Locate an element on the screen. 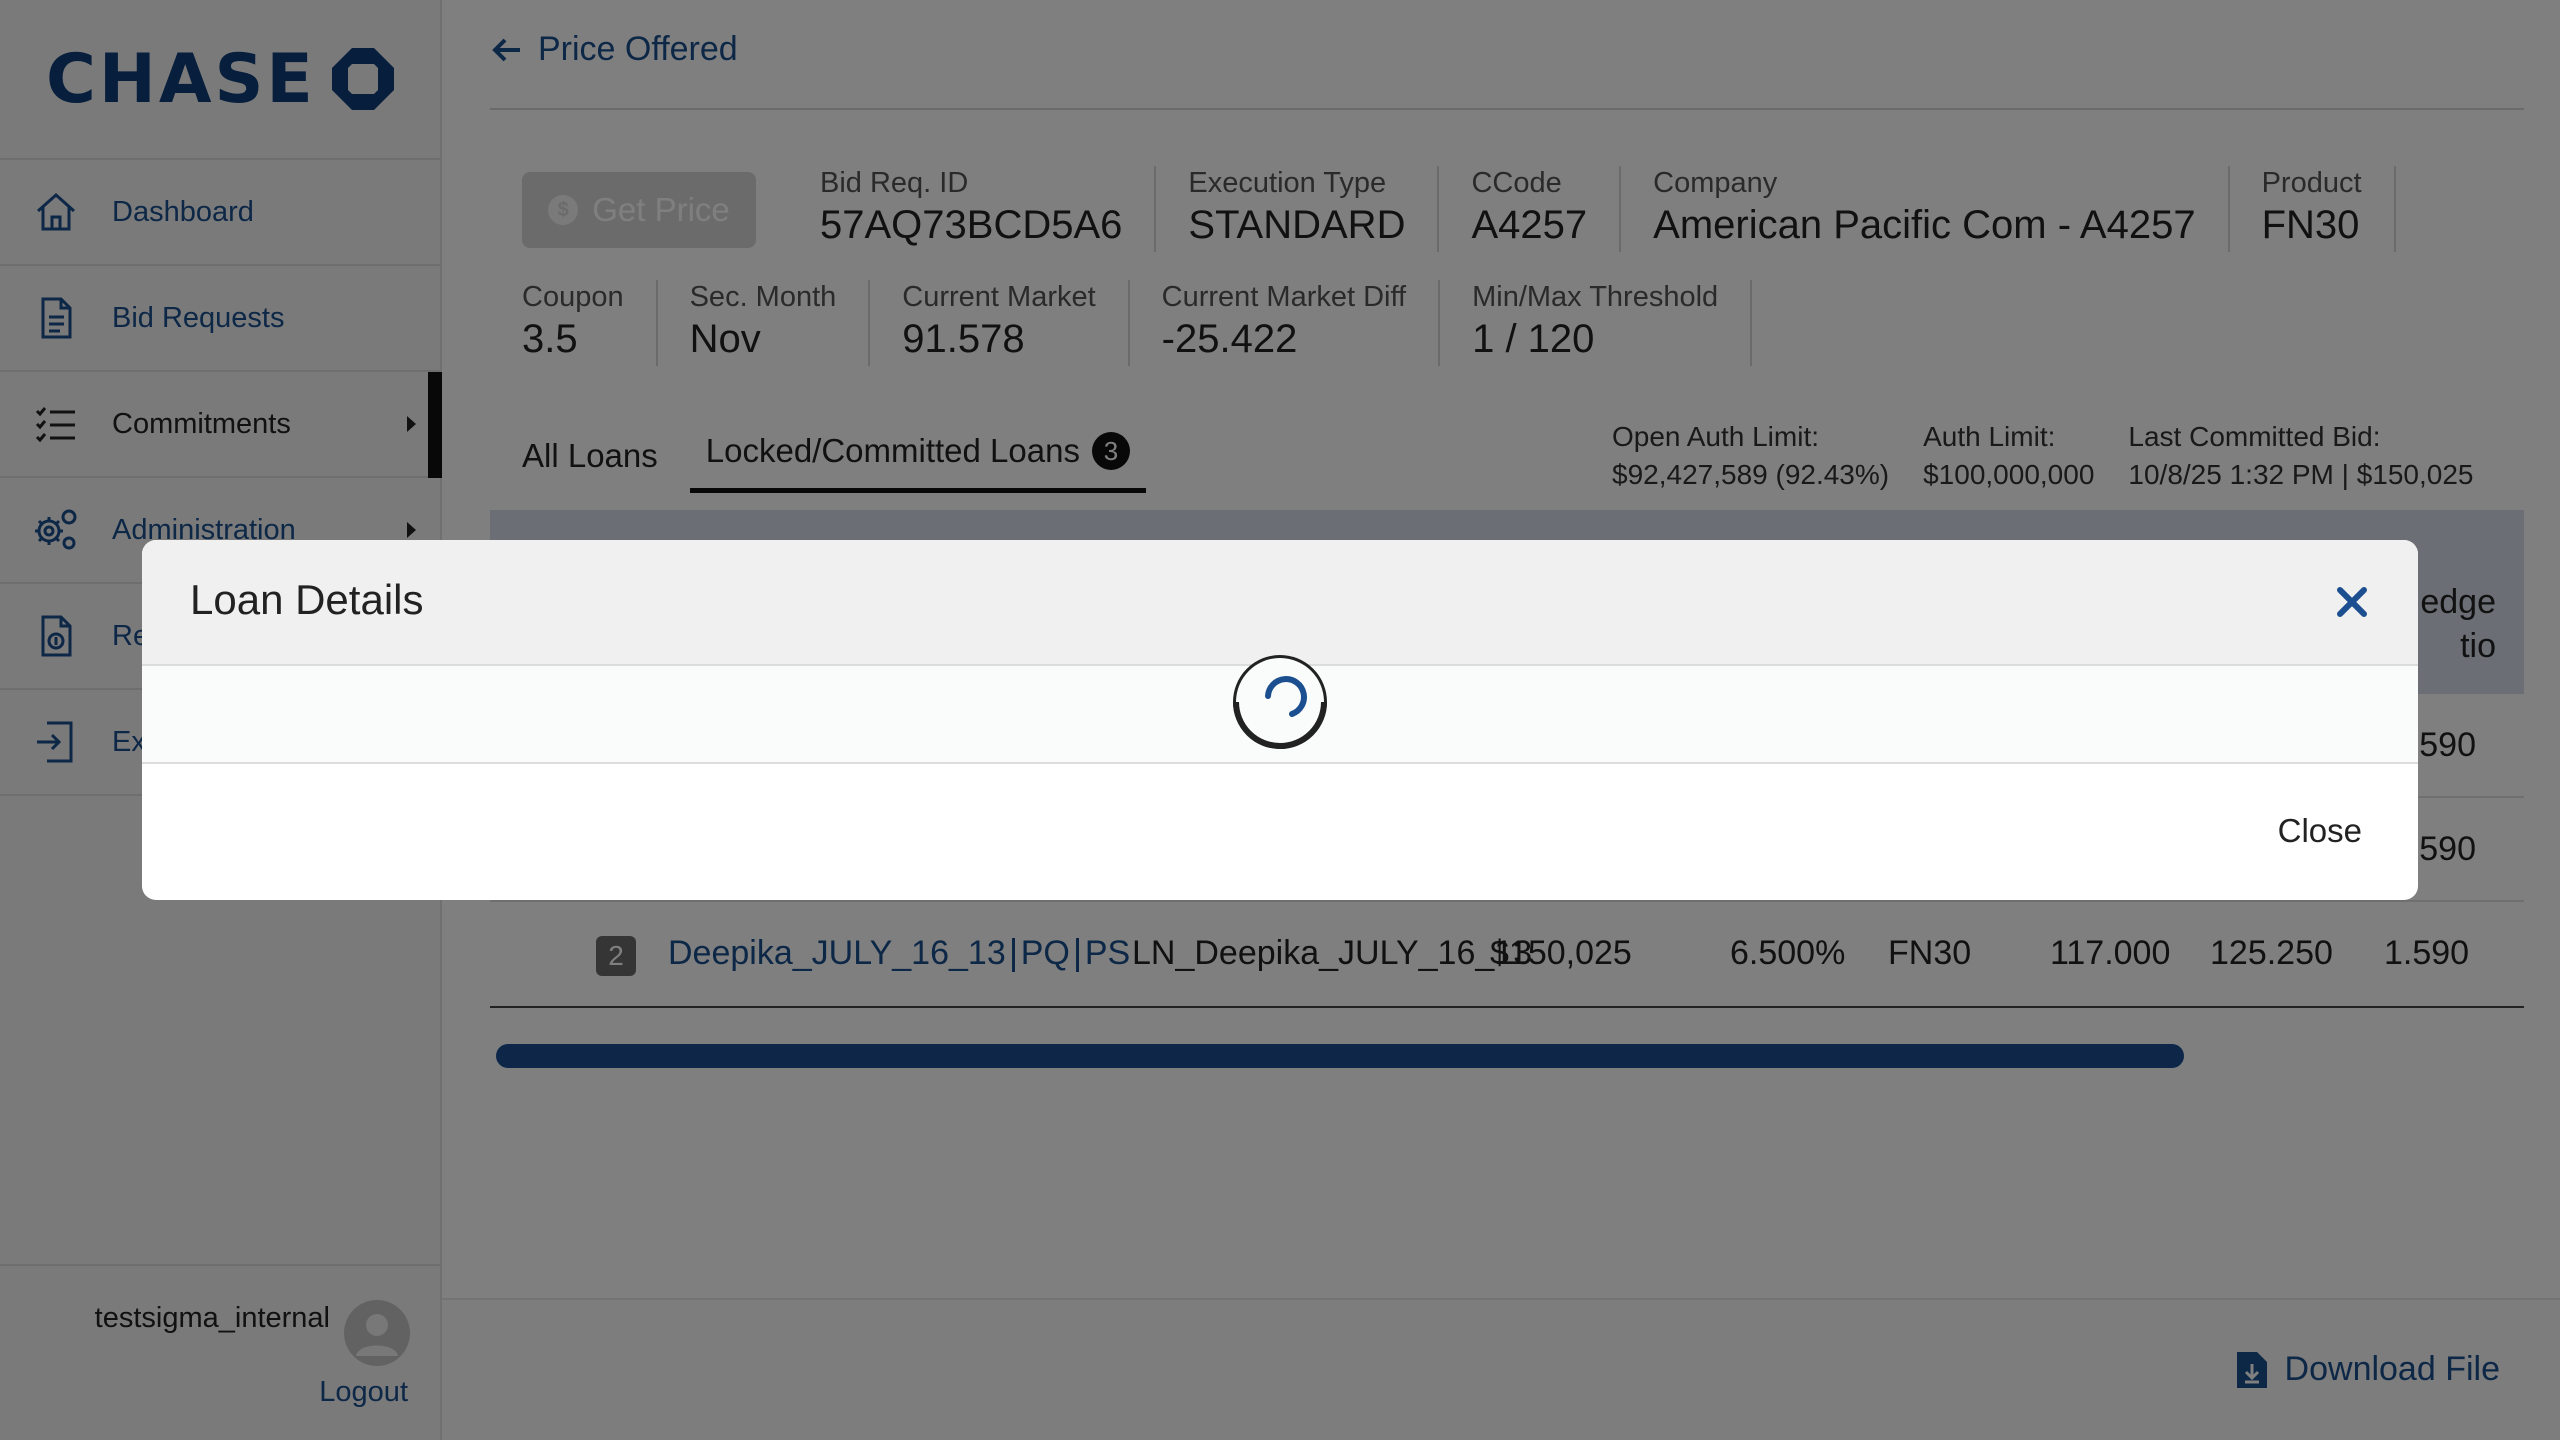  close-button: Close is located at coordinates (2320, 831).